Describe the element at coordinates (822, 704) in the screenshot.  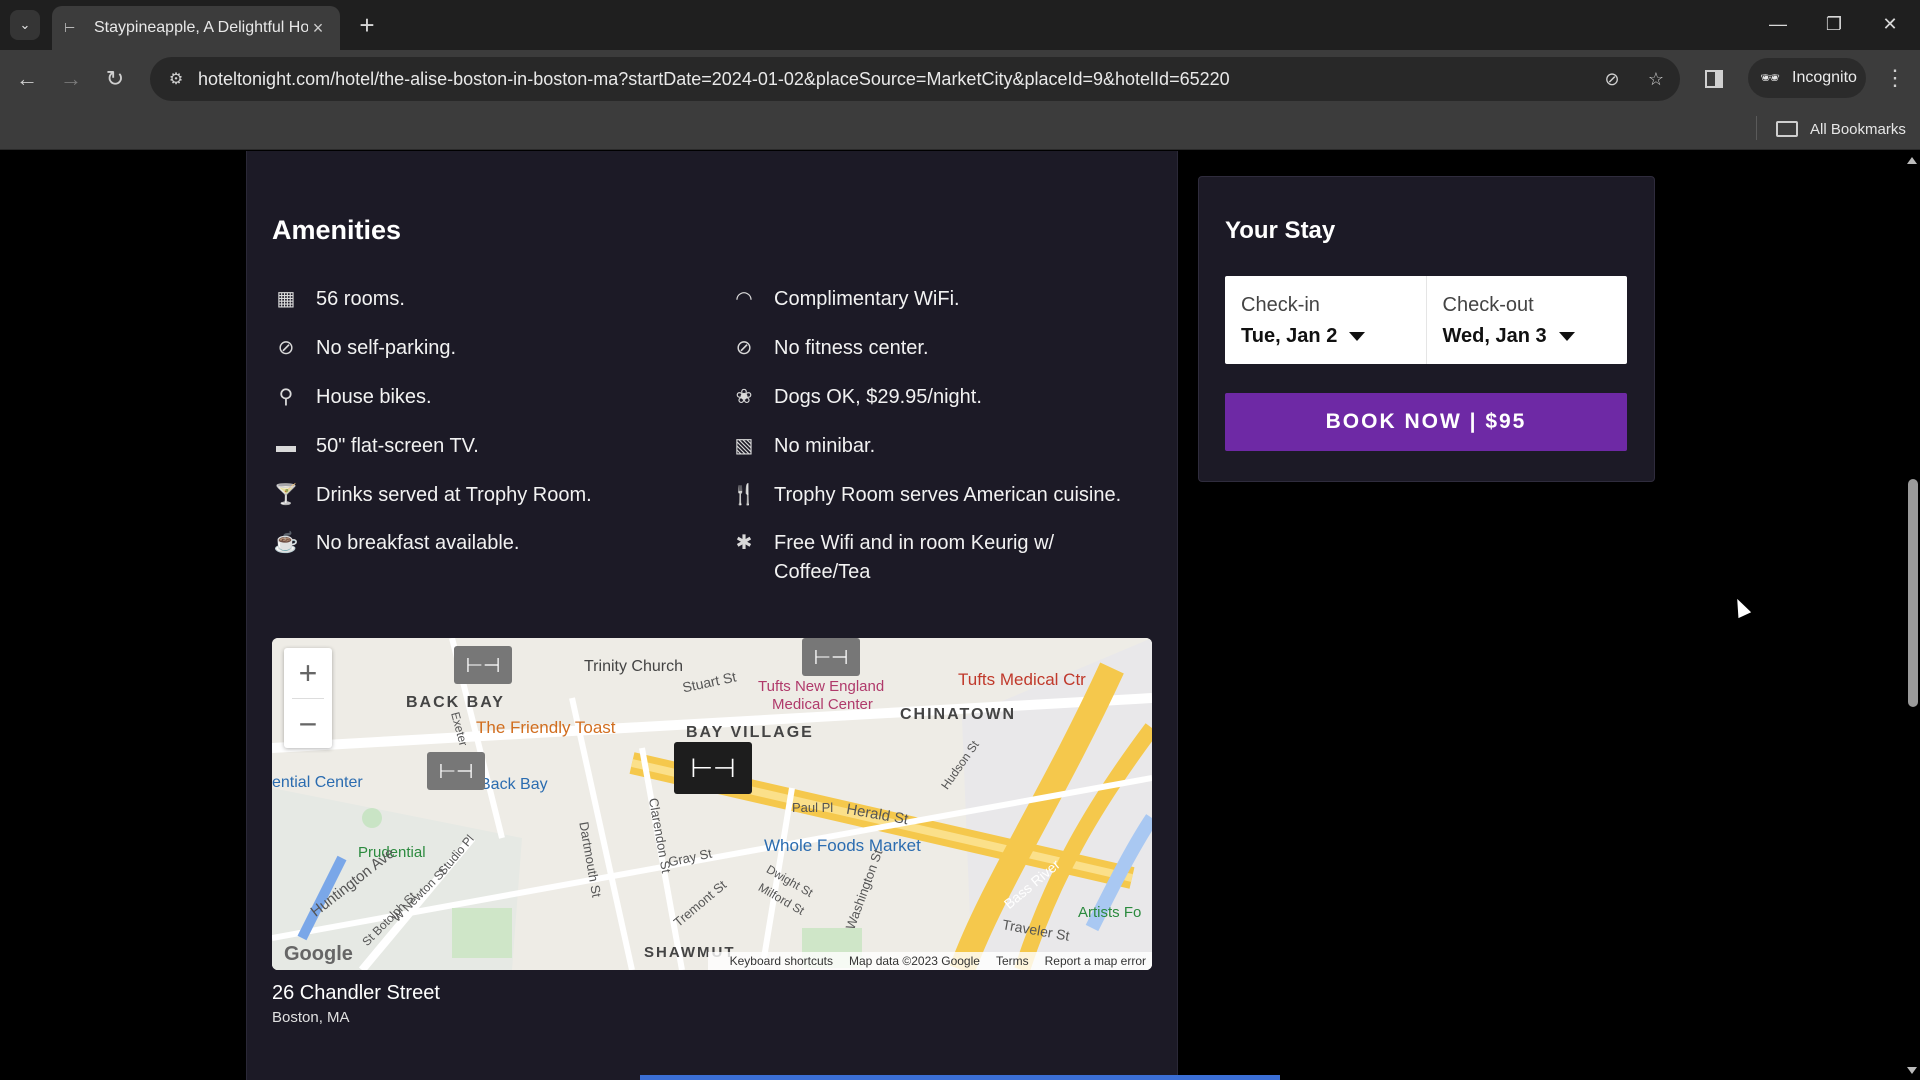
I see `map-label: Medical Center` at that location.